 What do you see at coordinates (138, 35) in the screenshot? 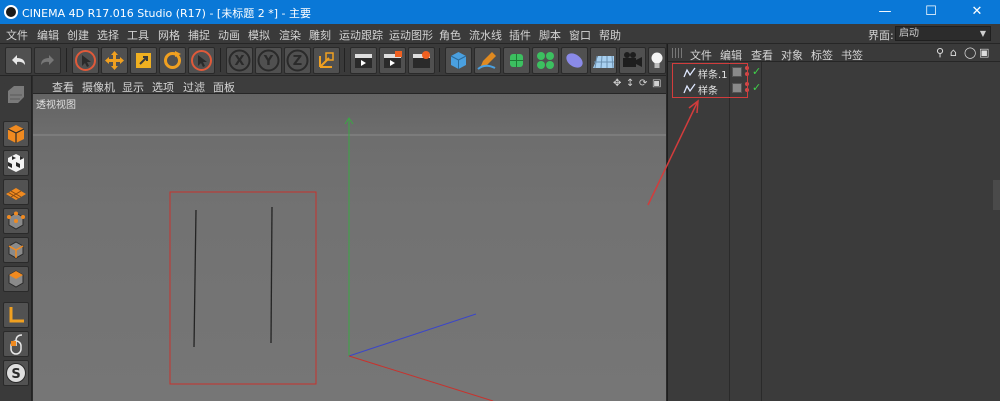
I see `menu-tools: 工具` at bounding box center [138, 35].